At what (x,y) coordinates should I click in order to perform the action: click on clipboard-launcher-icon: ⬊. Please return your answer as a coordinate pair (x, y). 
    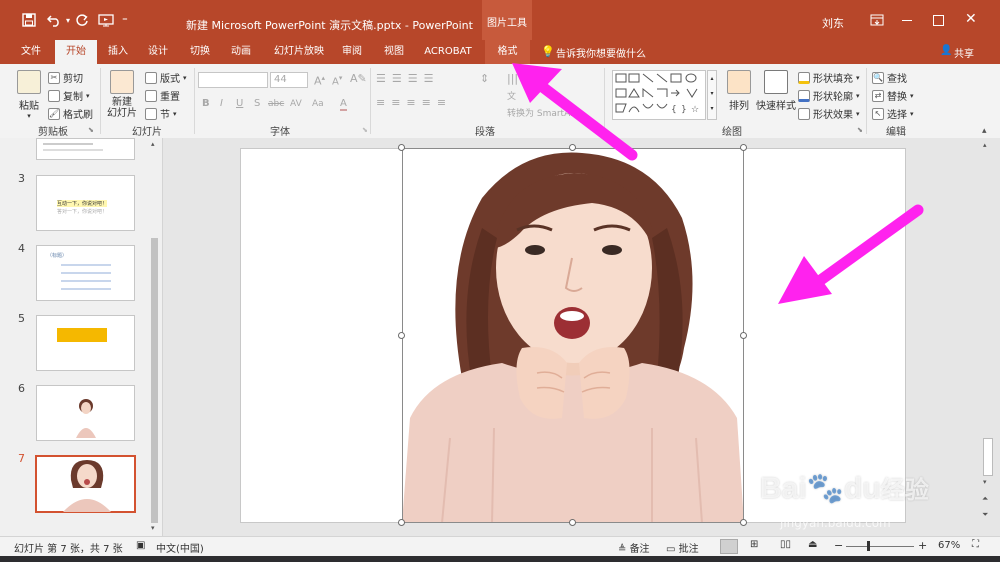
    Looking at the image, I should click on (91, 130).